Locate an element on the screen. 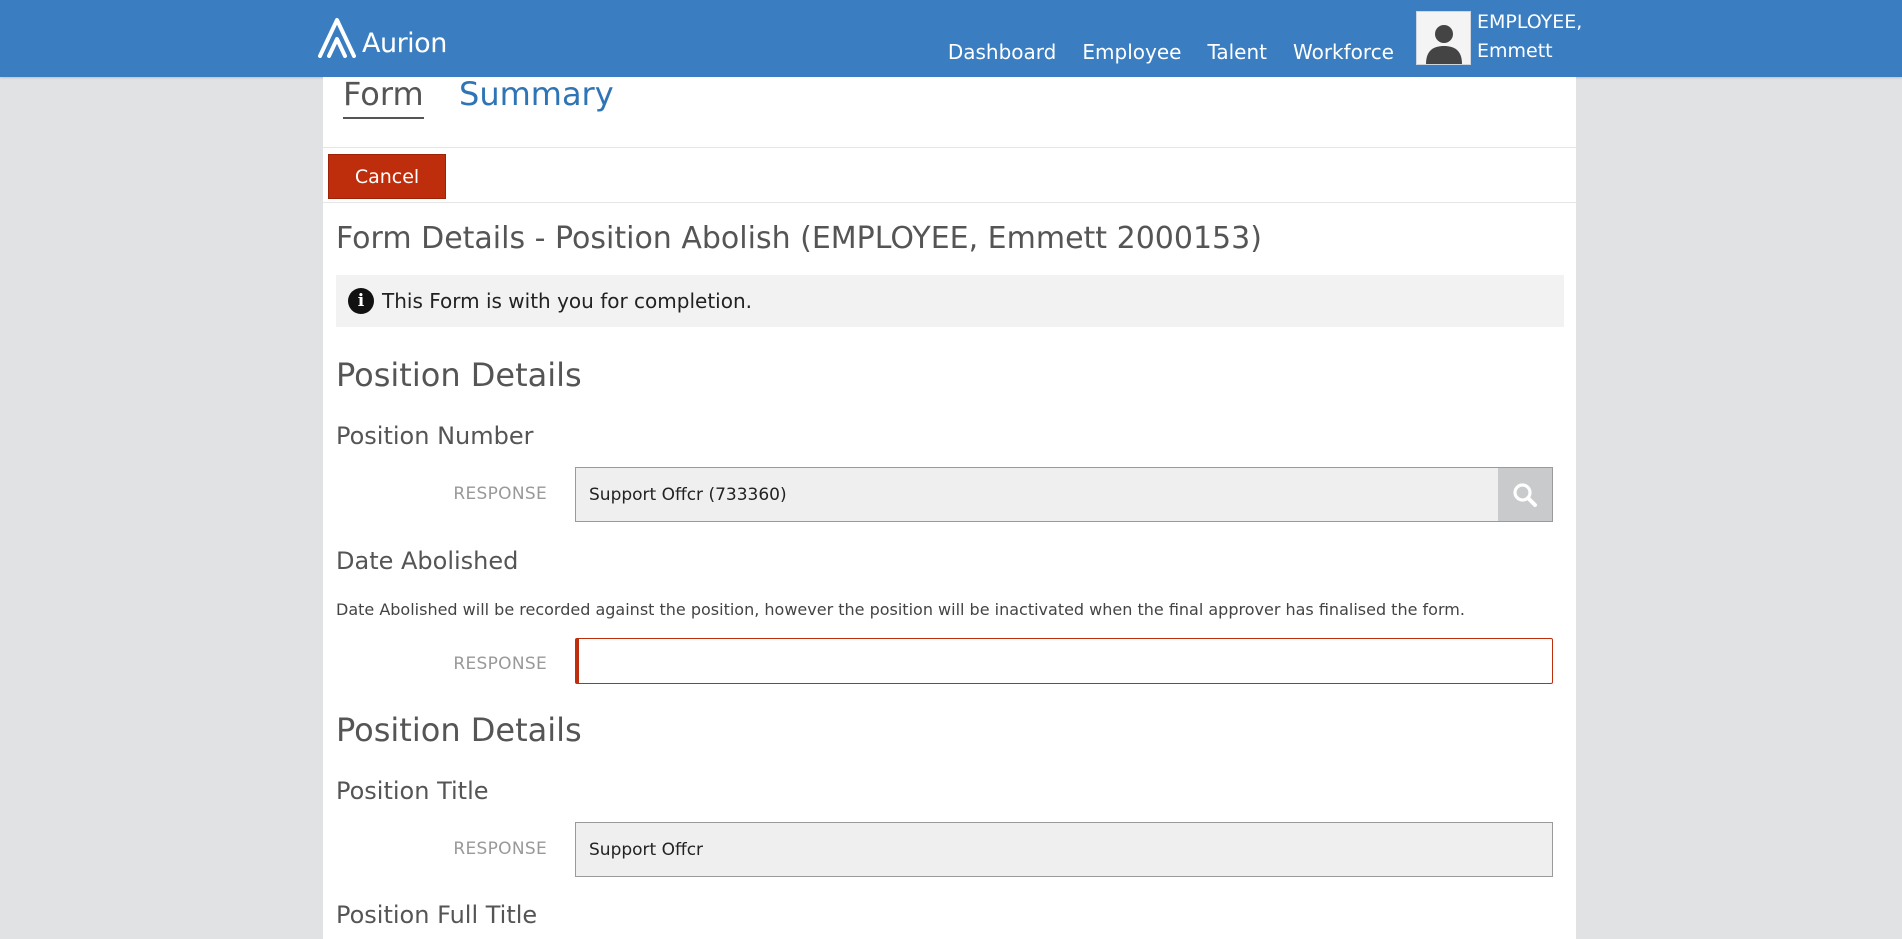  nav-employee: Employee is located at coordinates (1131, 52).